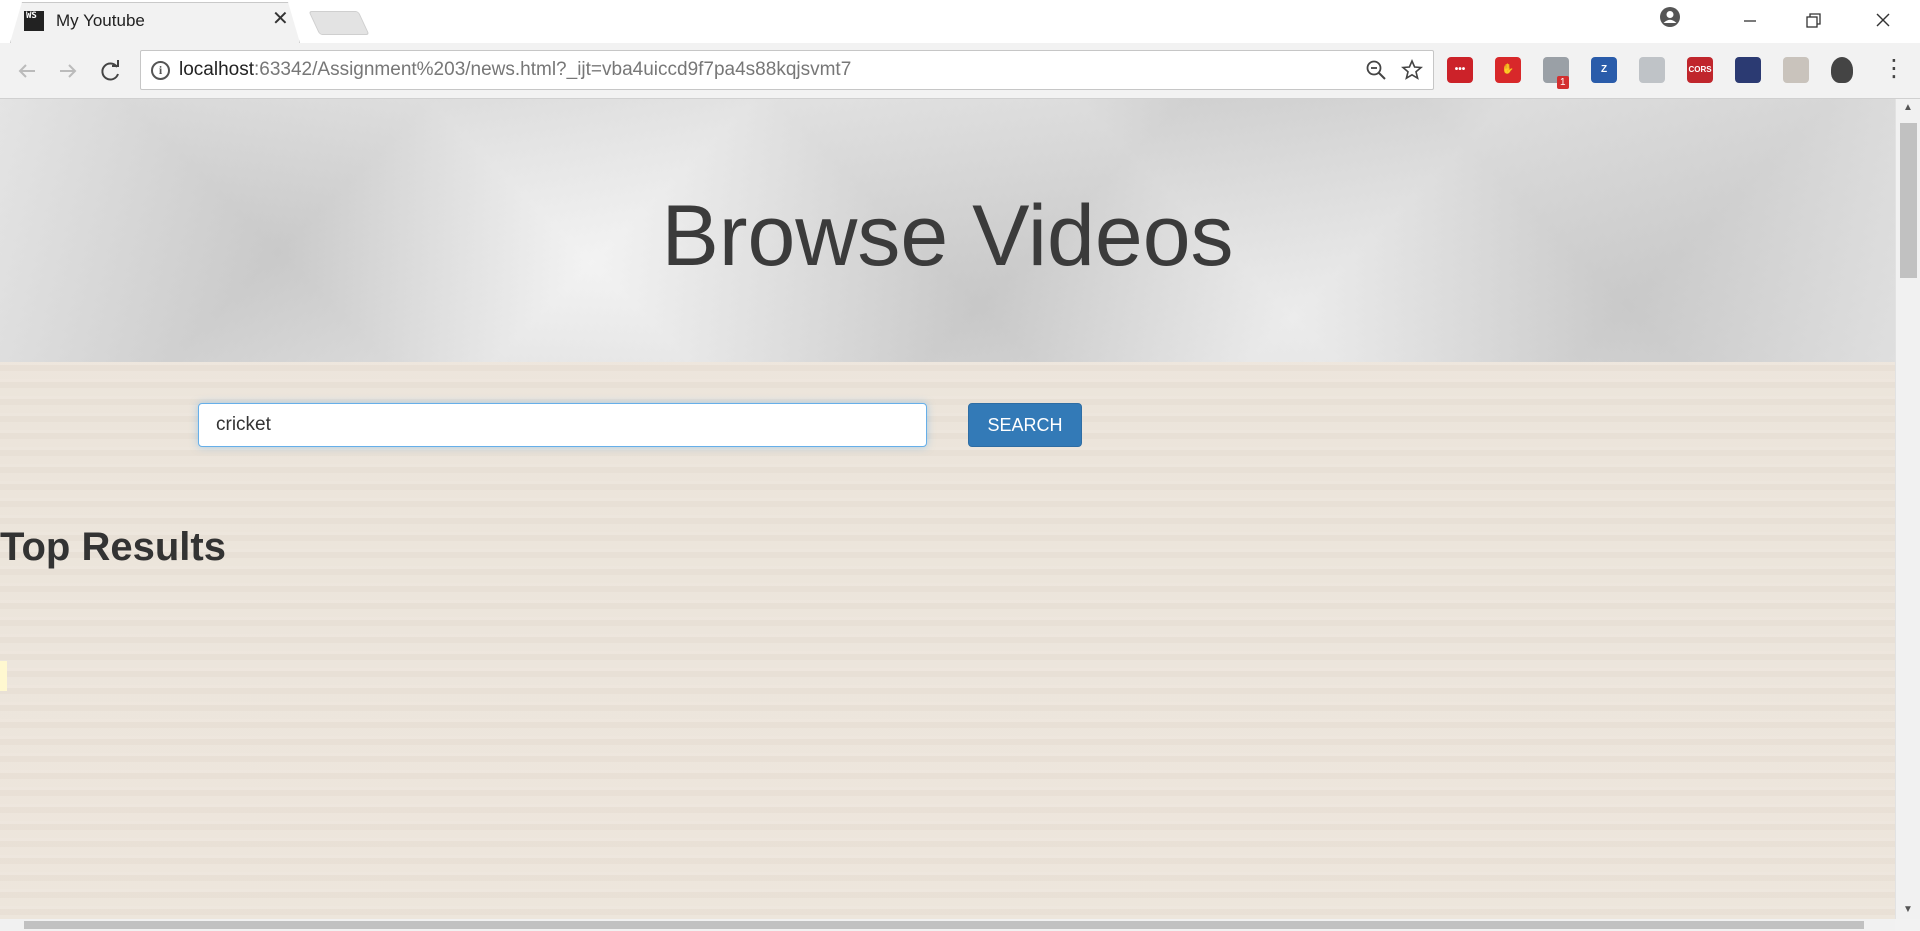 The height and width of the screenshot is (931, 1920). What do you see at coordinates (1883, 21) in the screenshot?
I see `close-window-icon` at bounding box center [1883, 21].